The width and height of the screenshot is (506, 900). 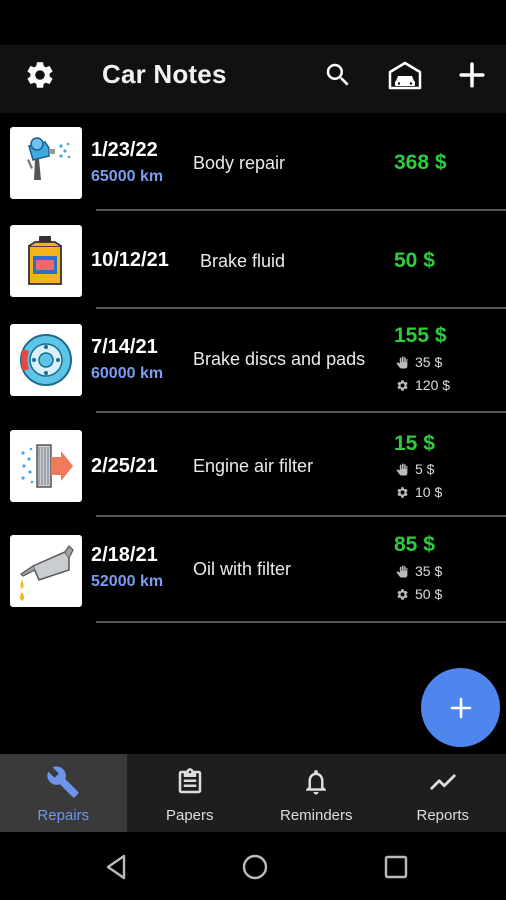 What do you see at coordinates (127, 176) in the screenshot?
I see `repair-km: 65000 km` at bounding box center [127, 176].